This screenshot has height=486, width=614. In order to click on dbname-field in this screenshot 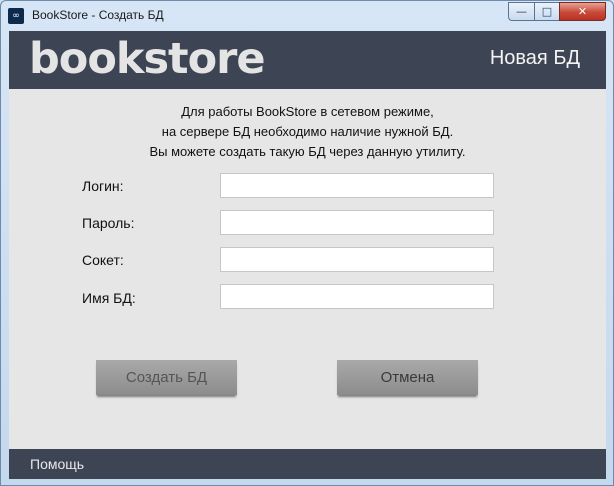, I will do `click(357, 296)`.